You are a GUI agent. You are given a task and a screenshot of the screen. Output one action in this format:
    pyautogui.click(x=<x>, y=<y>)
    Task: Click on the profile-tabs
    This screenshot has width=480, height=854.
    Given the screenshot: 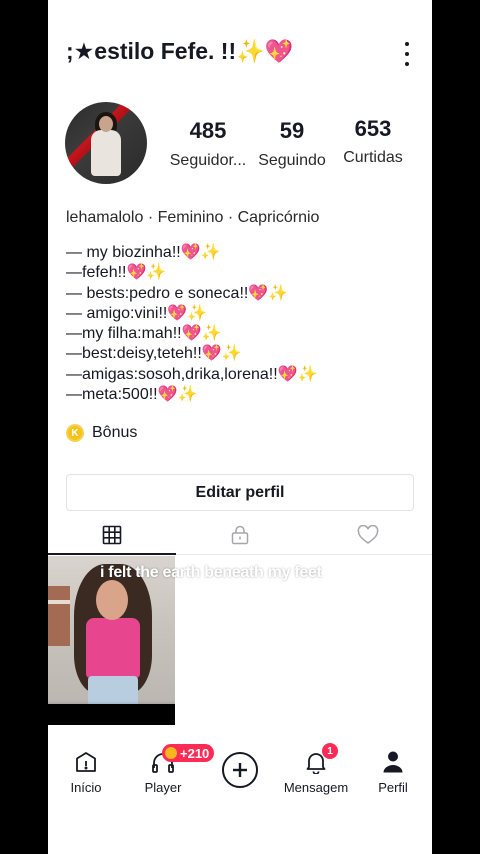 What is the action you would take?
    pyautogui.click(x=240, y=535)
    